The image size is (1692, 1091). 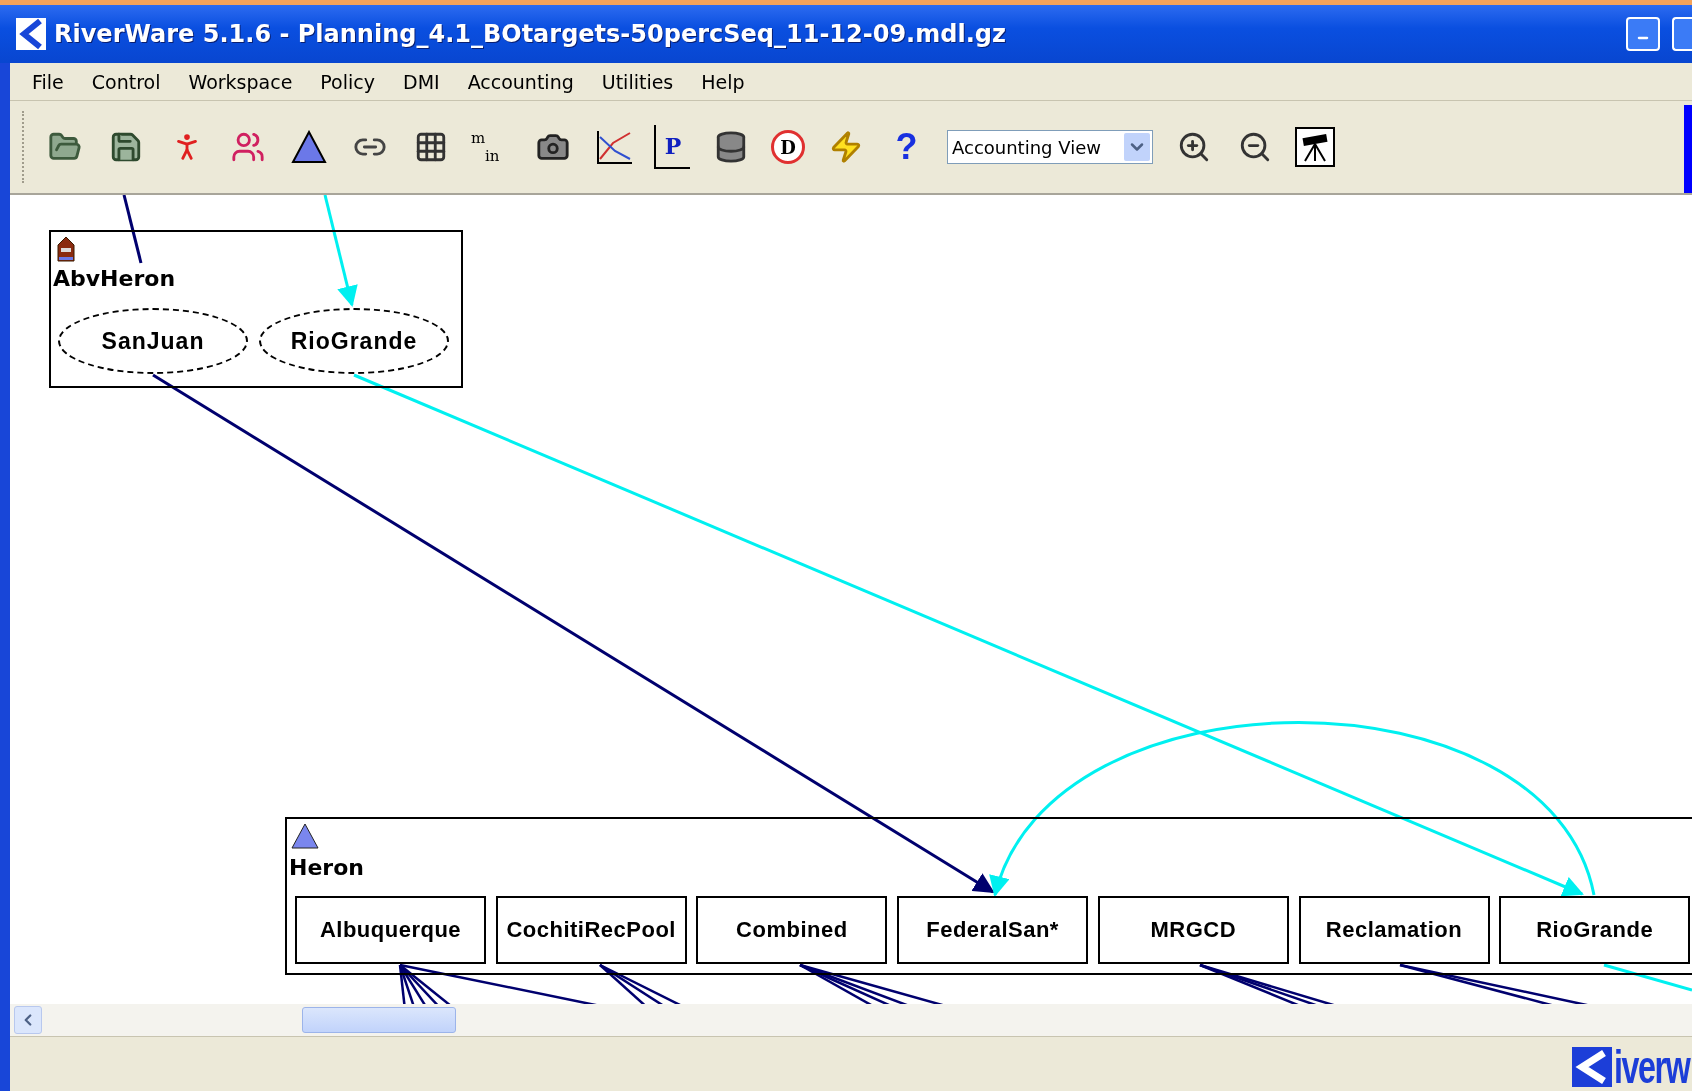 What do you see at coordinates (31, 34) in the screenshot?
I see `app-logo-icon` at bounding box center [31, 34].